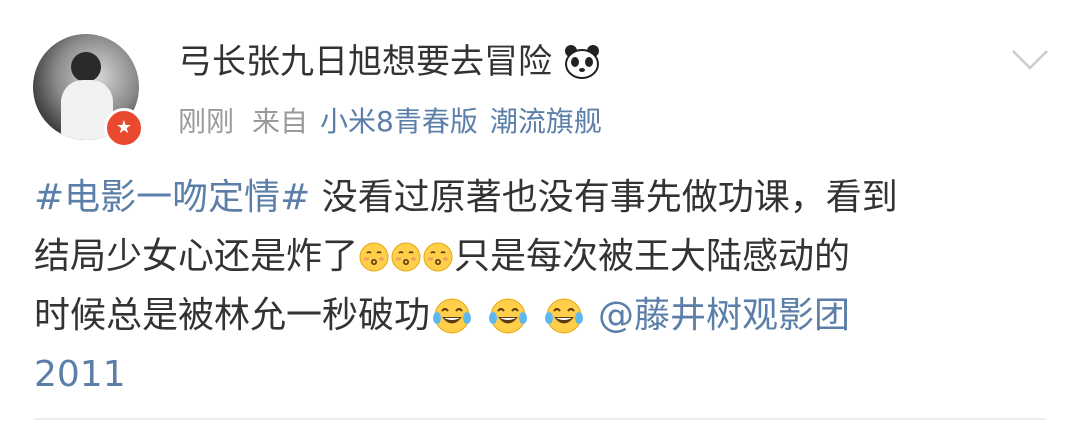 The width and height of the screenshot is (1080, 424). What do you see at coordinates (365, 62) in the screenshot?
I see `username: 弓长张九日旭想要去冒险` at bounding box center [365, 62].